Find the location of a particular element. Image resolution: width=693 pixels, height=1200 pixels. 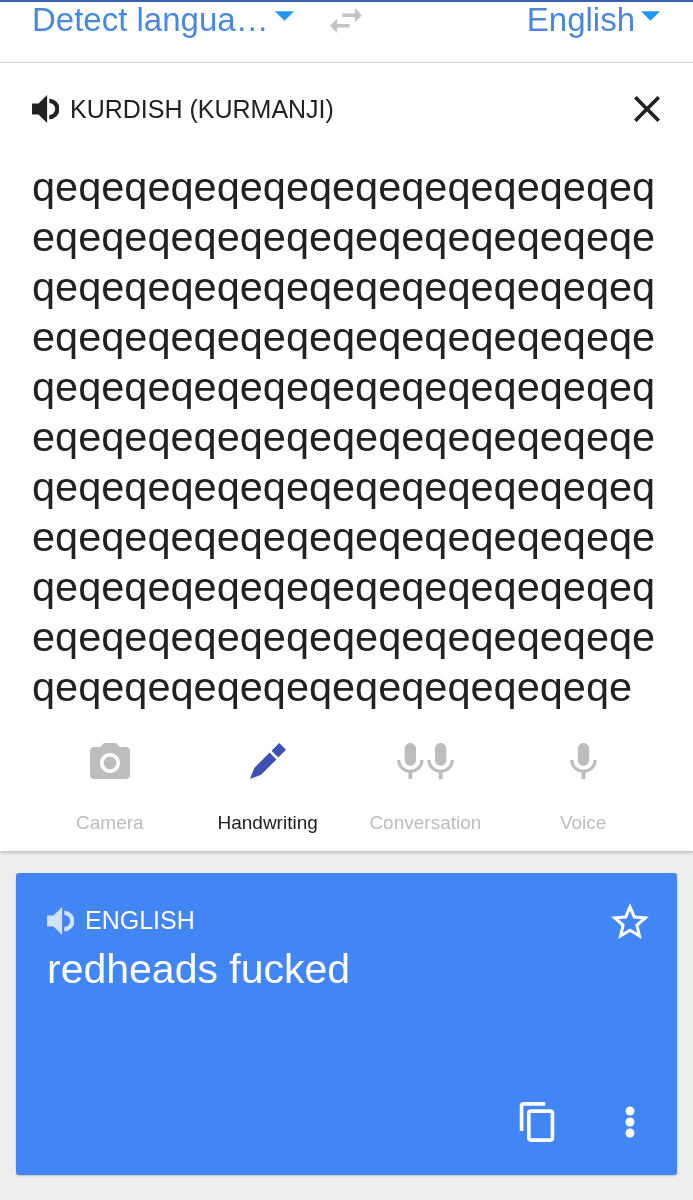

target-language-label: ENGLISH is located at coordinates (140, 920).